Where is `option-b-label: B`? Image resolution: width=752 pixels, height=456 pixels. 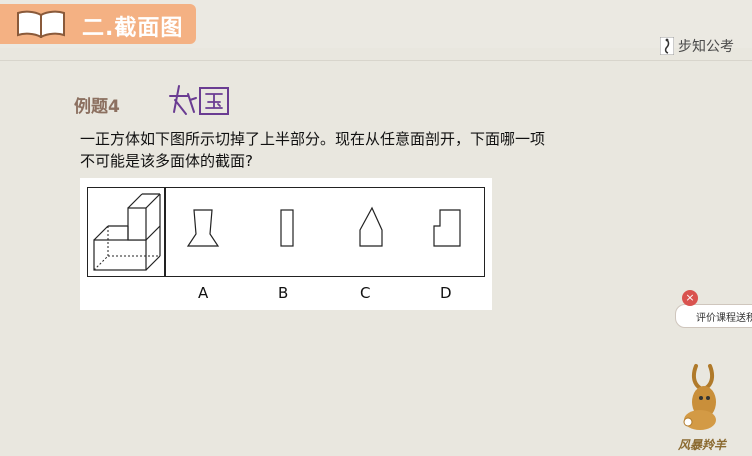 option-b-label: B is located at coordinates (283, 293).